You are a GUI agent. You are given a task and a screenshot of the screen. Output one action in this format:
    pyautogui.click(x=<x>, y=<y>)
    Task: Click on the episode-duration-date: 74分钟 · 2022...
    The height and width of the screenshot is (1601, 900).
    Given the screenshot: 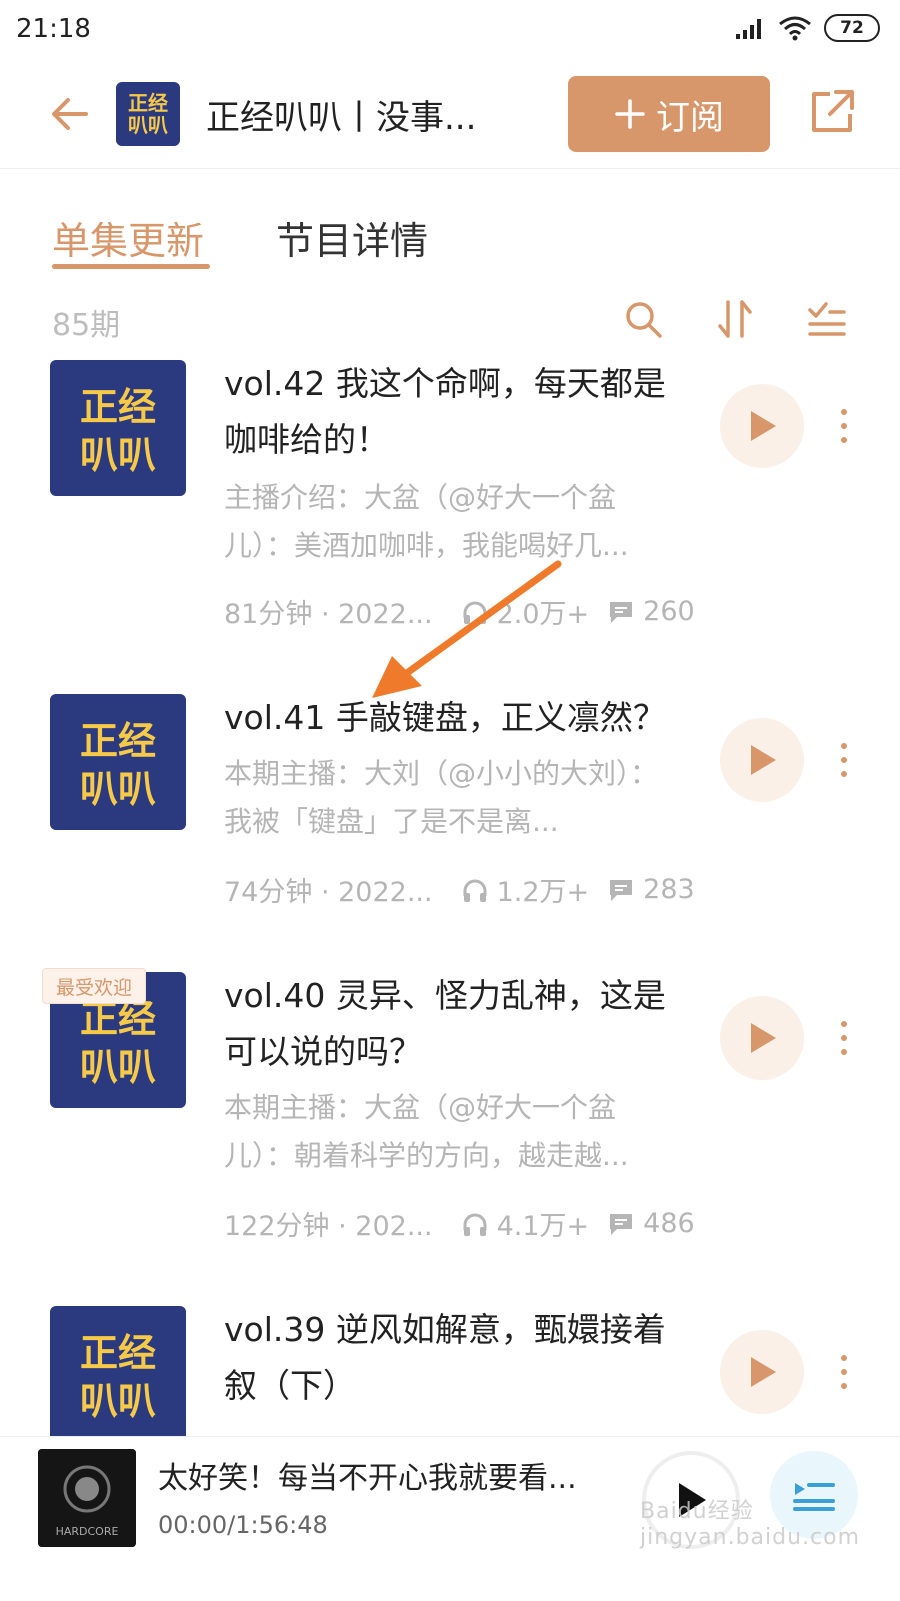 What is the action you would take?
    pyautogui.click(x=328, y=892)
    